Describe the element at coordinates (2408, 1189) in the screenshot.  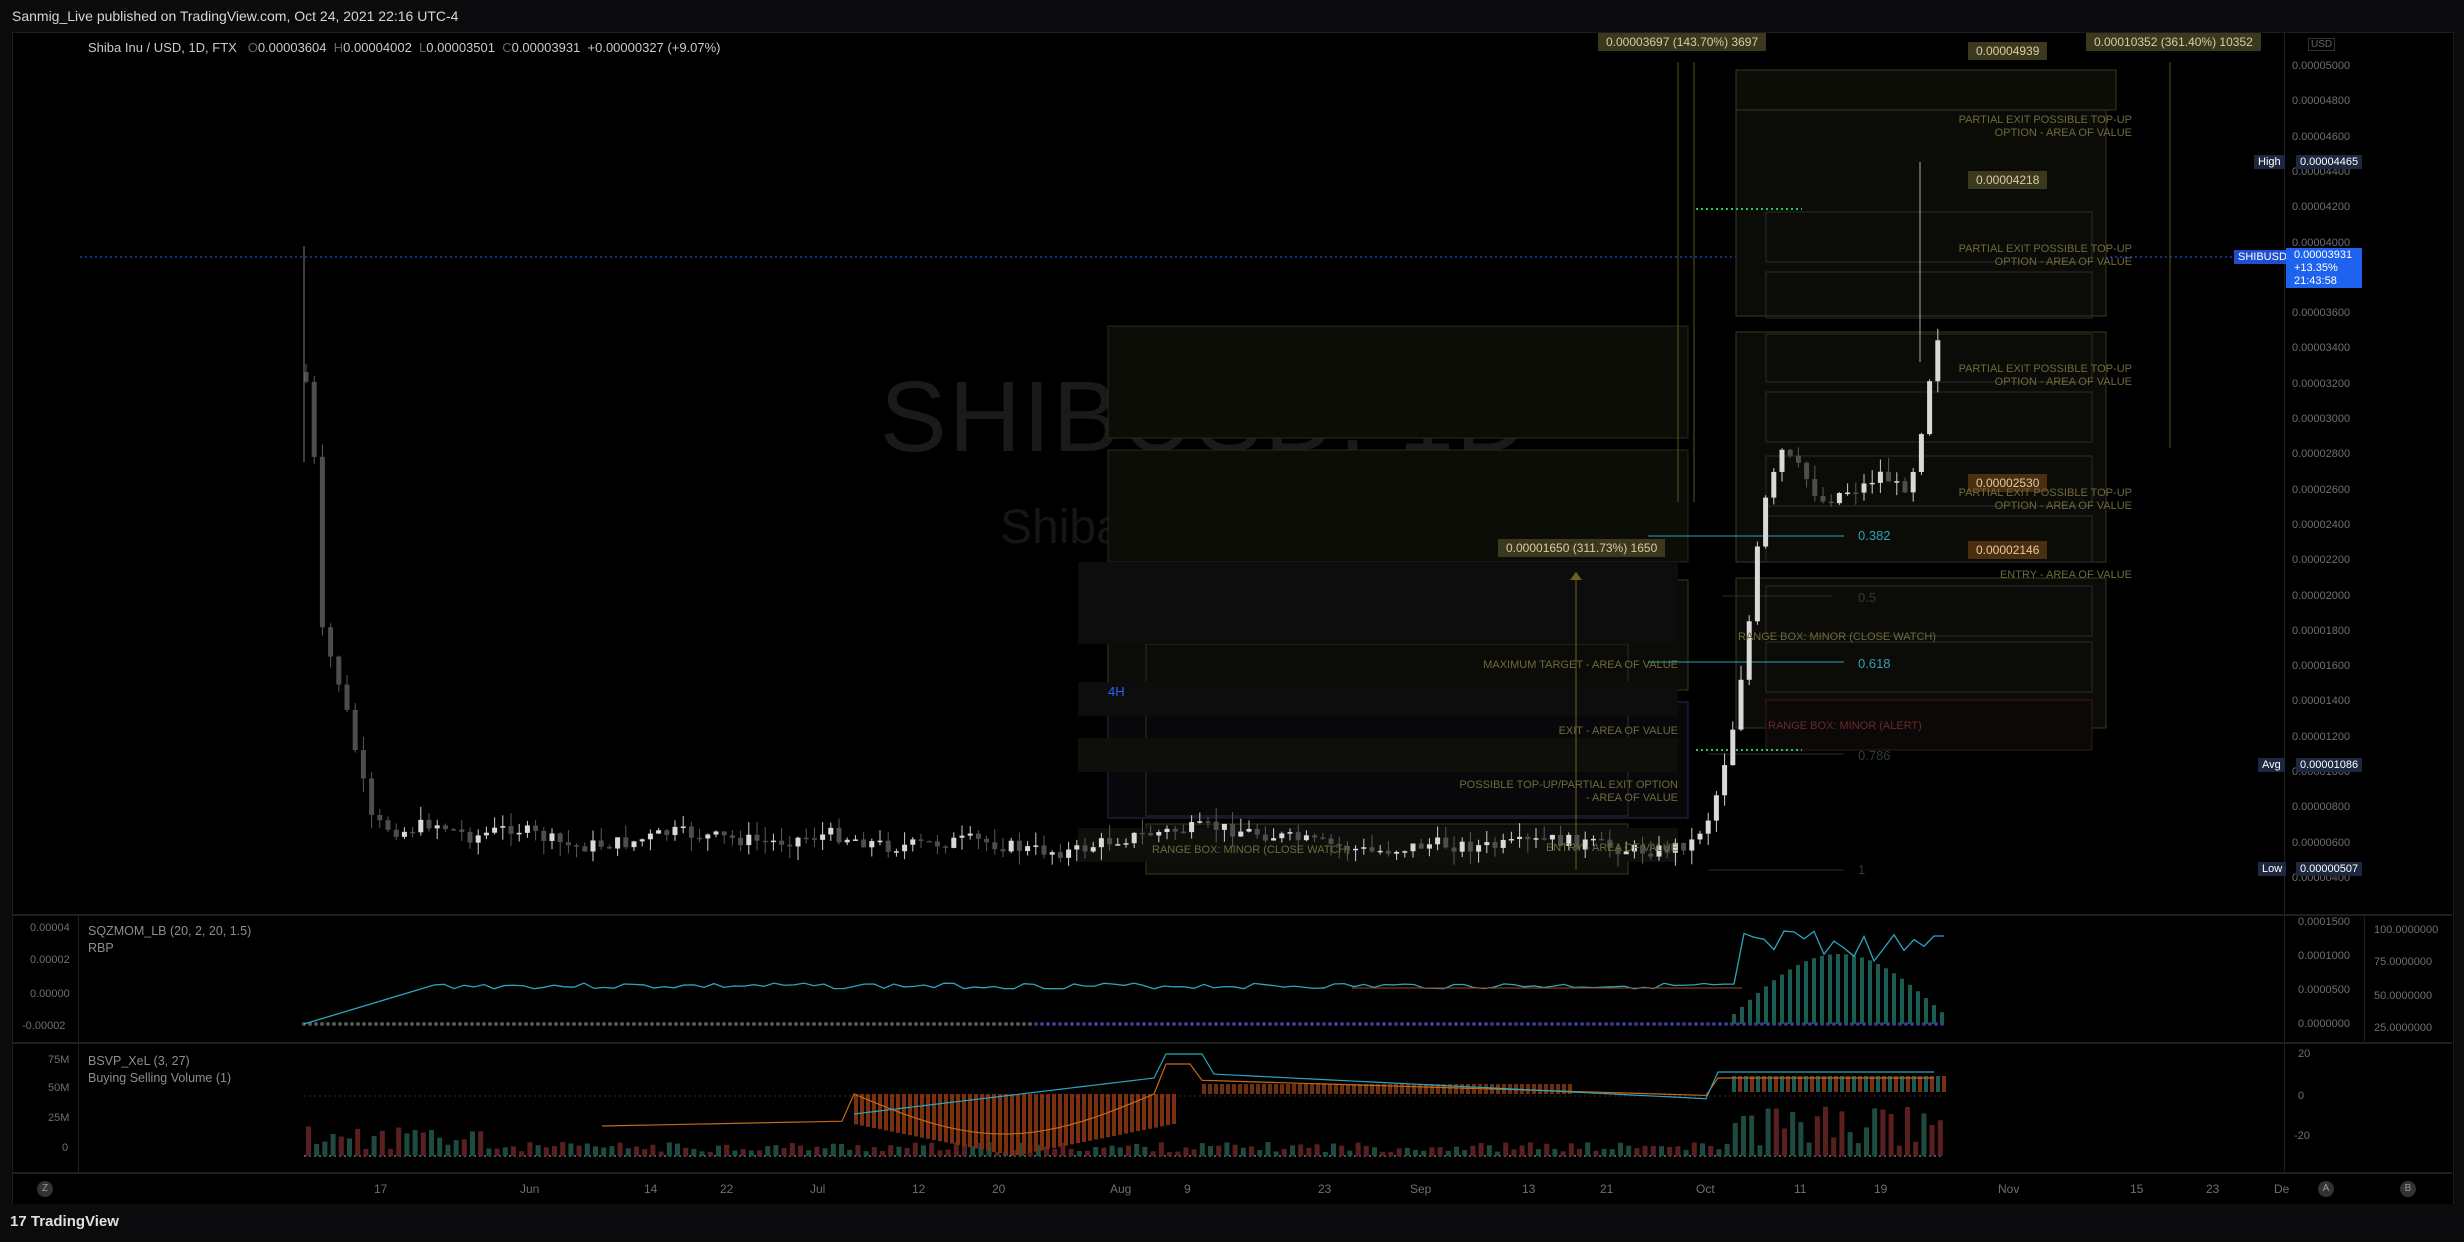
I see `scale-mode-button: B` at that location.